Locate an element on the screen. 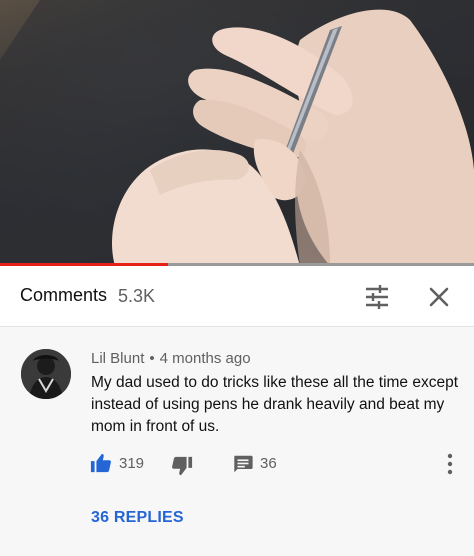 This screenshot has width=474, height=556. close-comments-button is located at coordinates (439, 297).